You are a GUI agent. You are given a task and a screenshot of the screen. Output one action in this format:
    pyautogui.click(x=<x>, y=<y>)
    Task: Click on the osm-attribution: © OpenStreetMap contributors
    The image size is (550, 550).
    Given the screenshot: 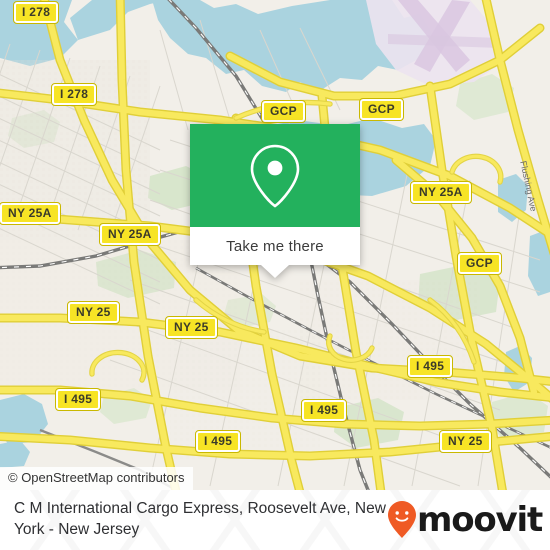 What is the action you would take?
    pyautogui.click(x=96, y=478)
    